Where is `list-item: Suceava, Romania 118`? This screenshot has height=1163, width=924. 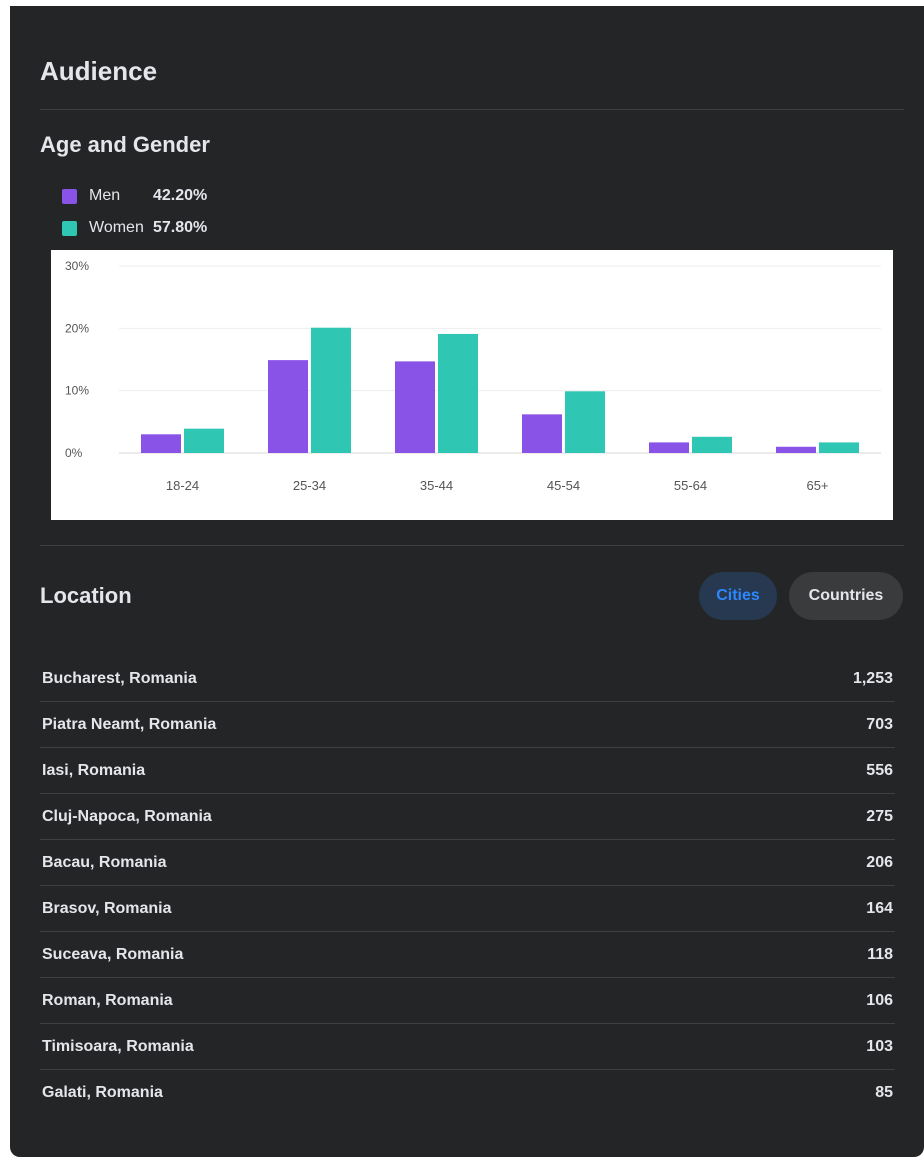 list-item: Suceava, Romania 118 is located at coordinates (467, 955).